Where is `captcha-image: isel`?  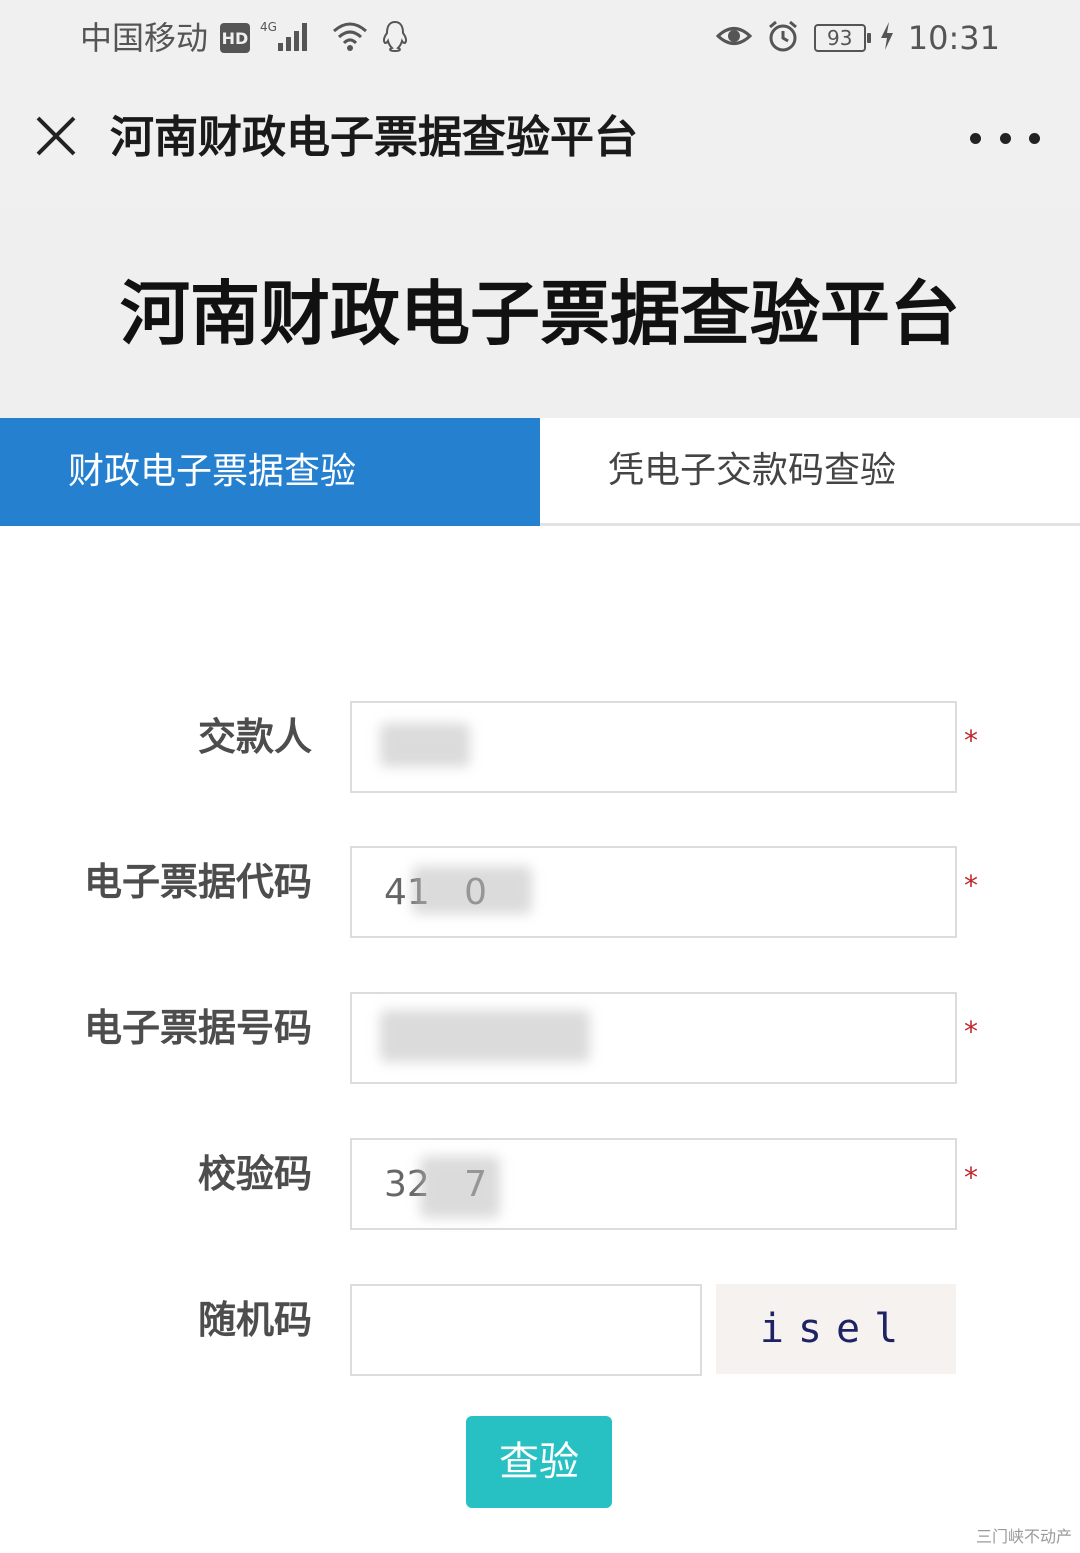 captcha-image: isel is located at coordinates (836, 1329).